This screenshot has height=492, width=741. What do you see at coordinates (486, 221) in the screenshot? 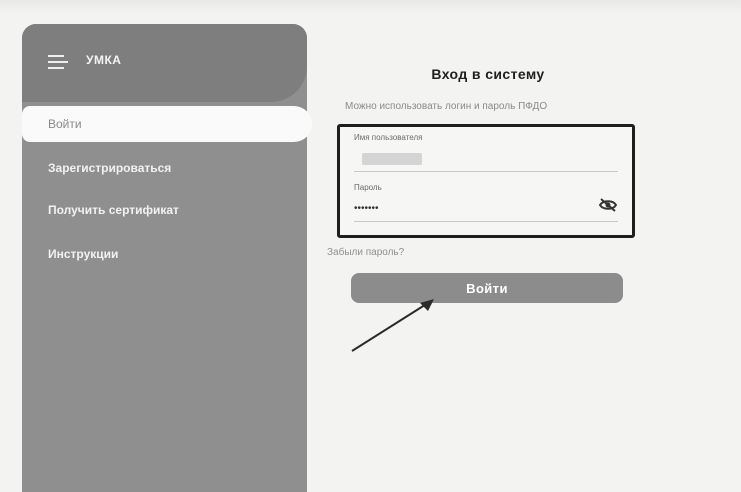
I see `password-underline` at bounding box center [486, 221].